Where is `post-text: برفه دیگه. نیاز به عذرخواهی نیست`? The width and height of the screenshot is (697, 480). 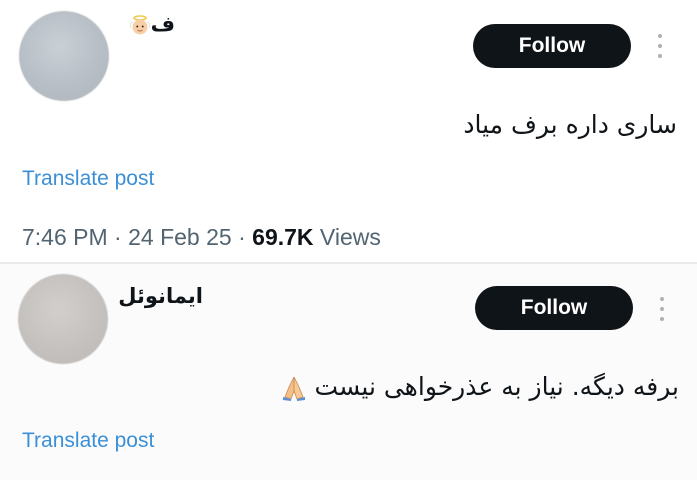 post-text: برفه دیگه. نیاز به عذرخواهی نیست is located at coordinates (479, 387).